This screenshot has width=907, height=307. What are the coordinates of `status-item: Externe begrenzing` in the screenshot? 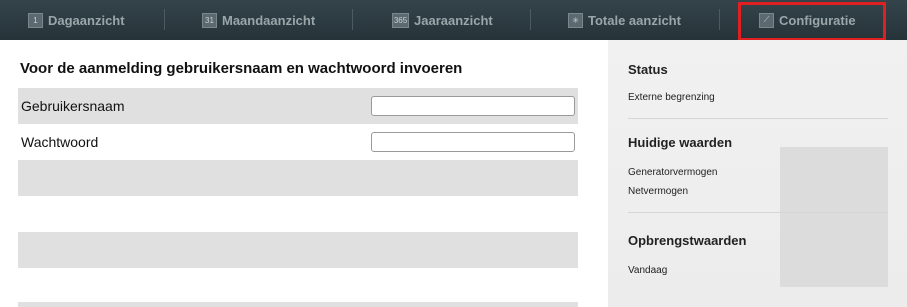 It's located at (671, 97).